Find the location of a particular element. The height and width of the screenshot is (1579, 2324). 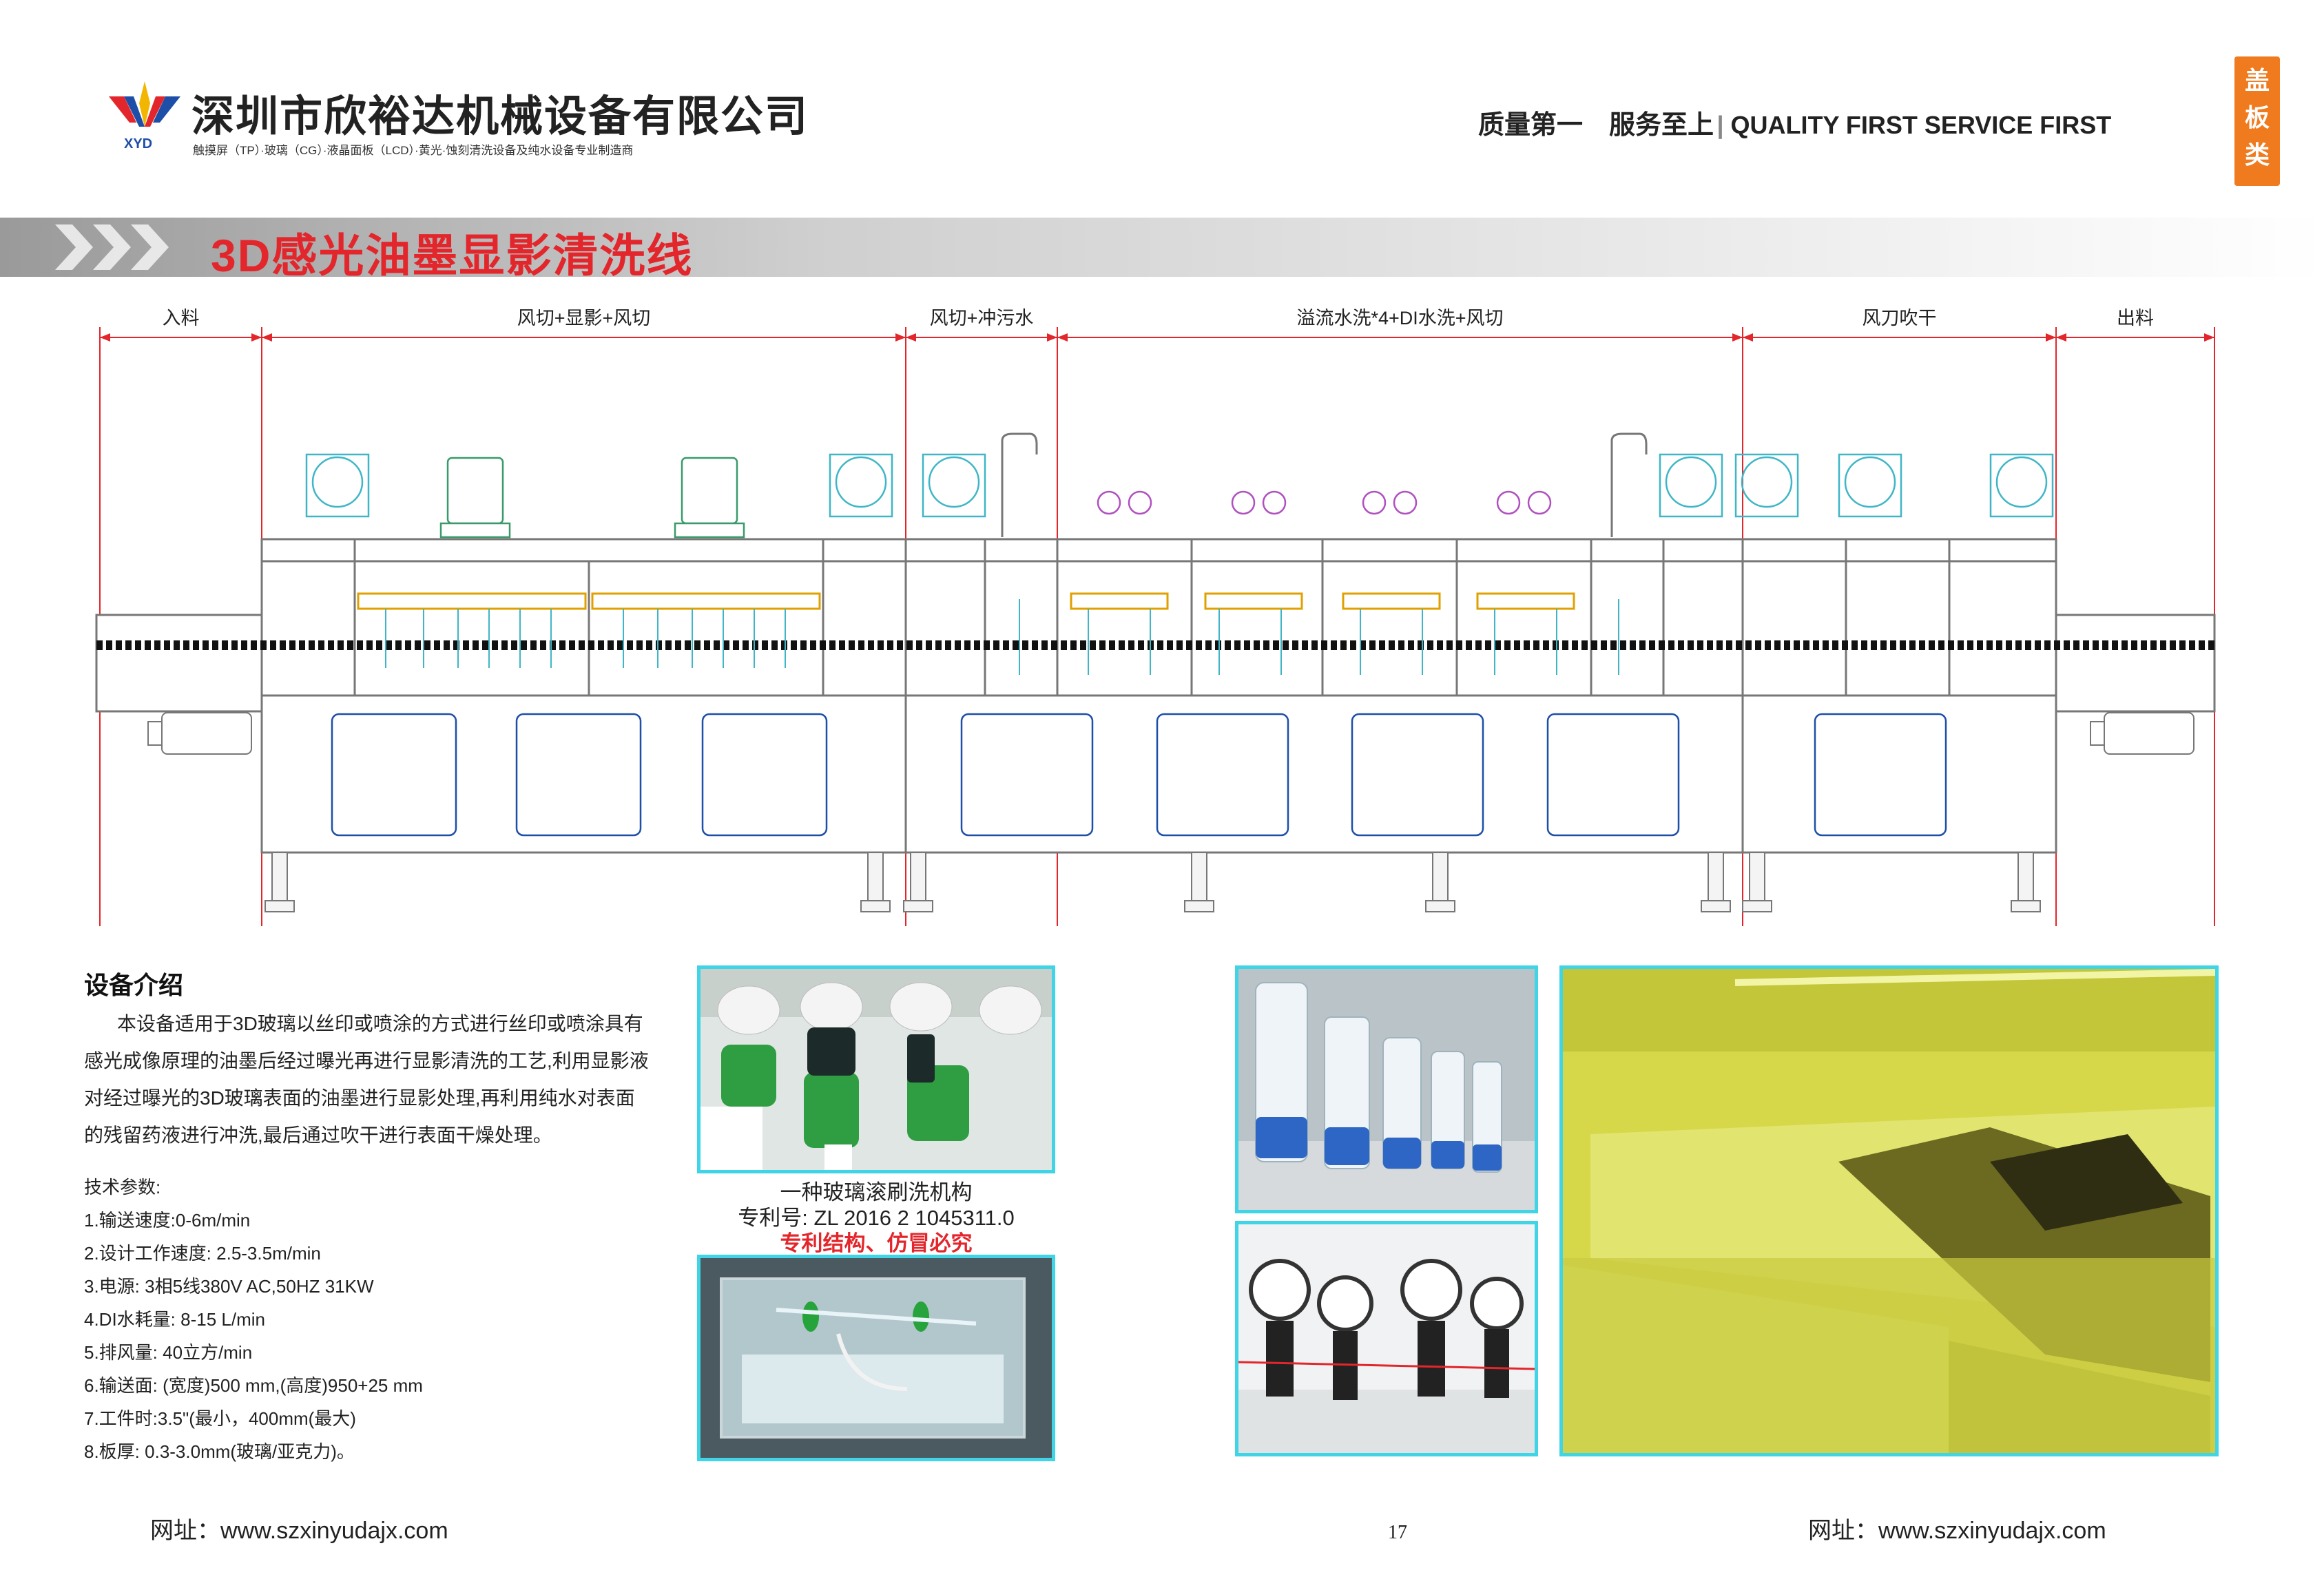

gauges-image is located at coordinates (1386, 1338).